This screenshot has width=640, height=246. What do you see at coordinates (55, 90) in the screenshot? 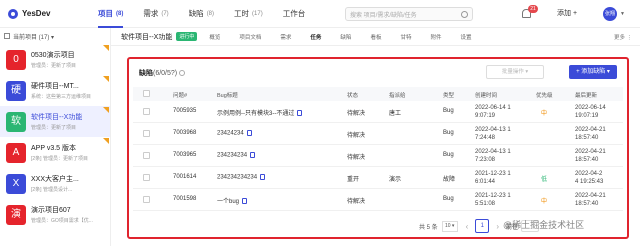
I see `sidebar-project-item: 硬硬件项目--MT... 系统：这些第三方运维项目` at bounding box center [55, 90].